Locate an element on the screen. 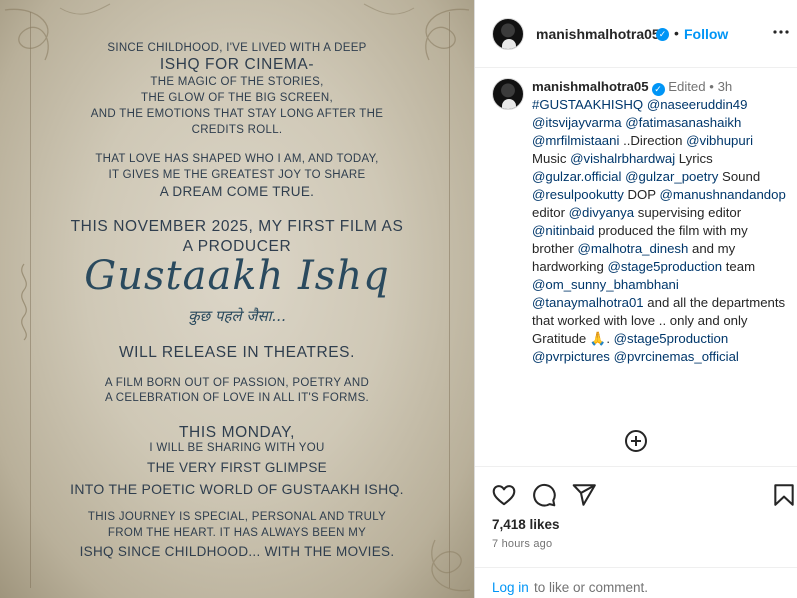 Image resolution: width=797 pixels, height=598 pixels. login-link: Log in is located at coordinates (510, 587).